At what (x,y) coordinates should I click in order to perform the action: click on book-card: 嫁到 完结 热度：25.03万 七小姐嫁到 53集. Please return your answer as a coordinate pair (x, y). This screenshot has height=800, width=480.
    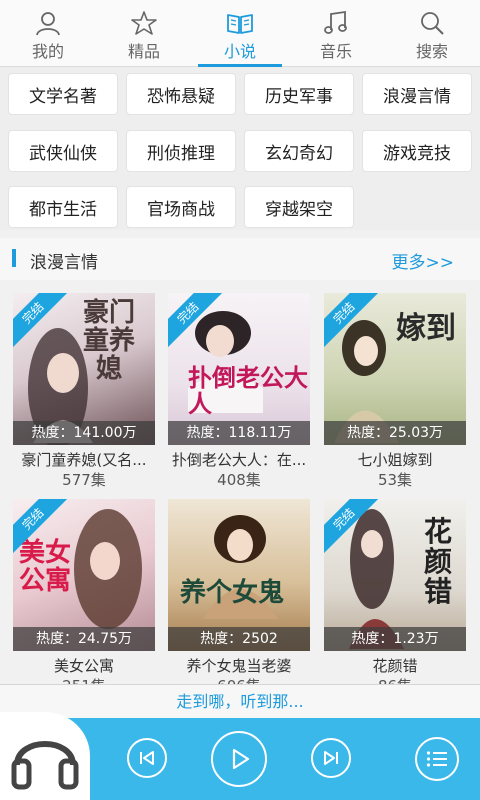
    Looking at the image, I should click on (395, 391).